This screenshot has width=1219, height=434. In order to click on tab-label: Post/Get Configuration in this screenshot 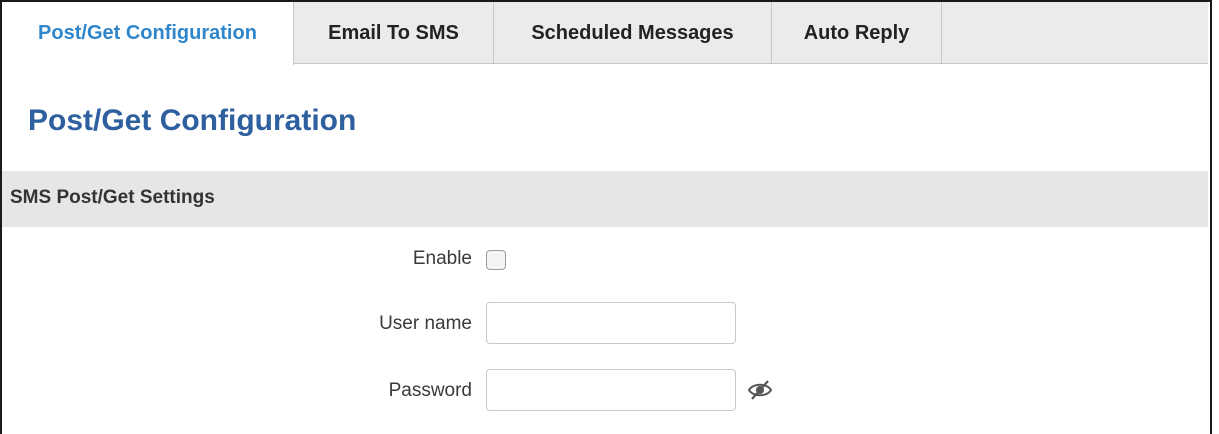, I will do `click(147, 33)`.